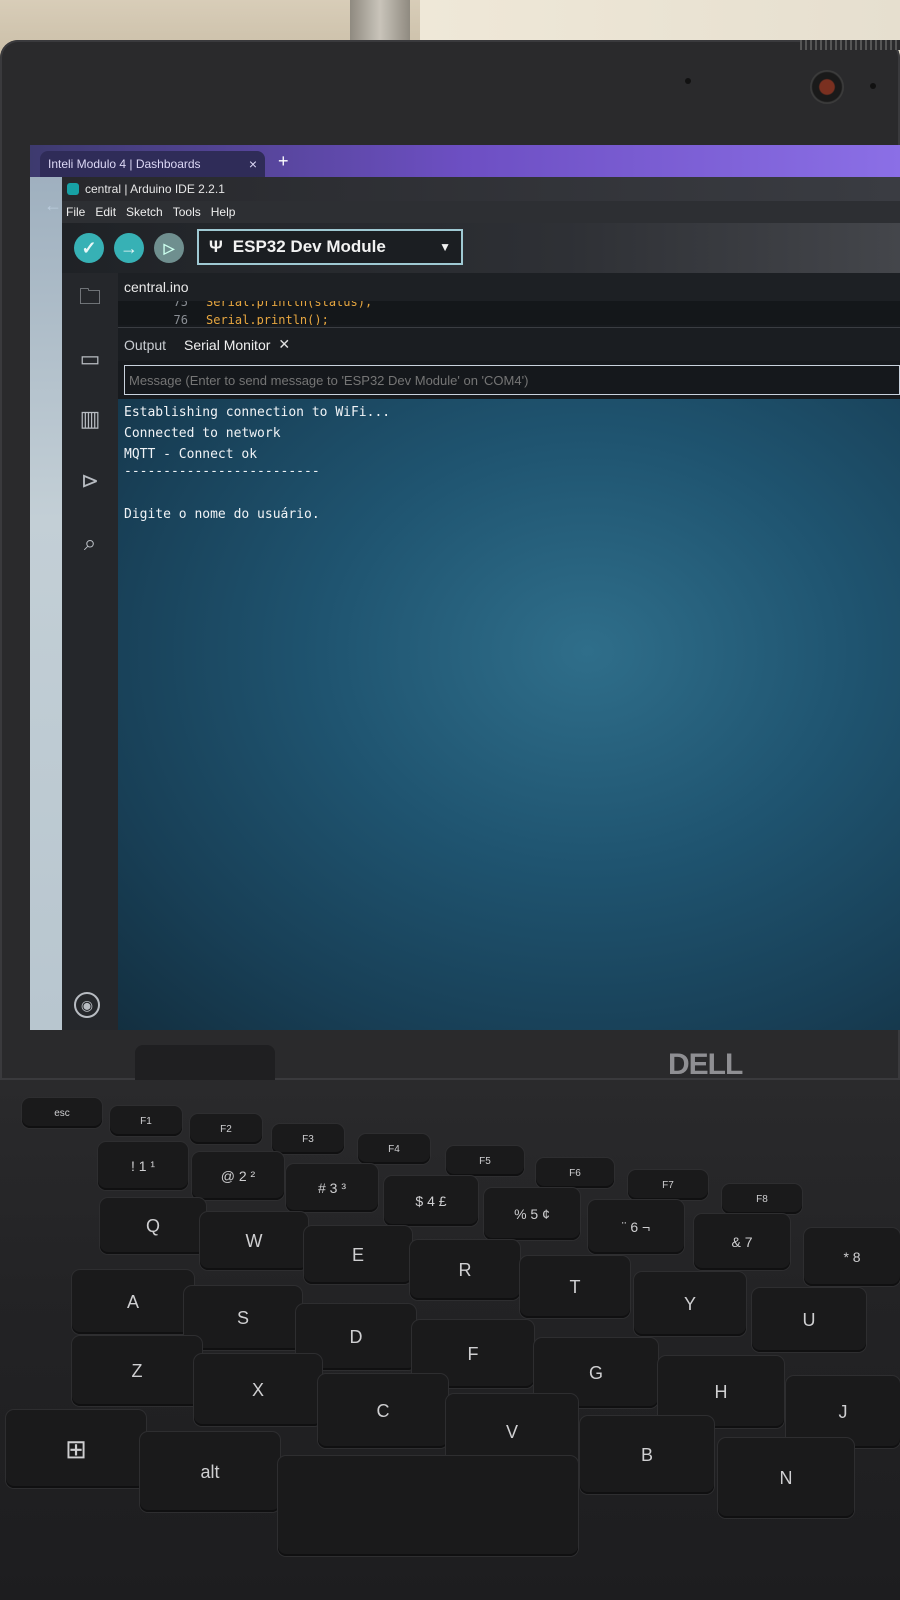  I want to click on browser-page-edge, so click(46, 603).